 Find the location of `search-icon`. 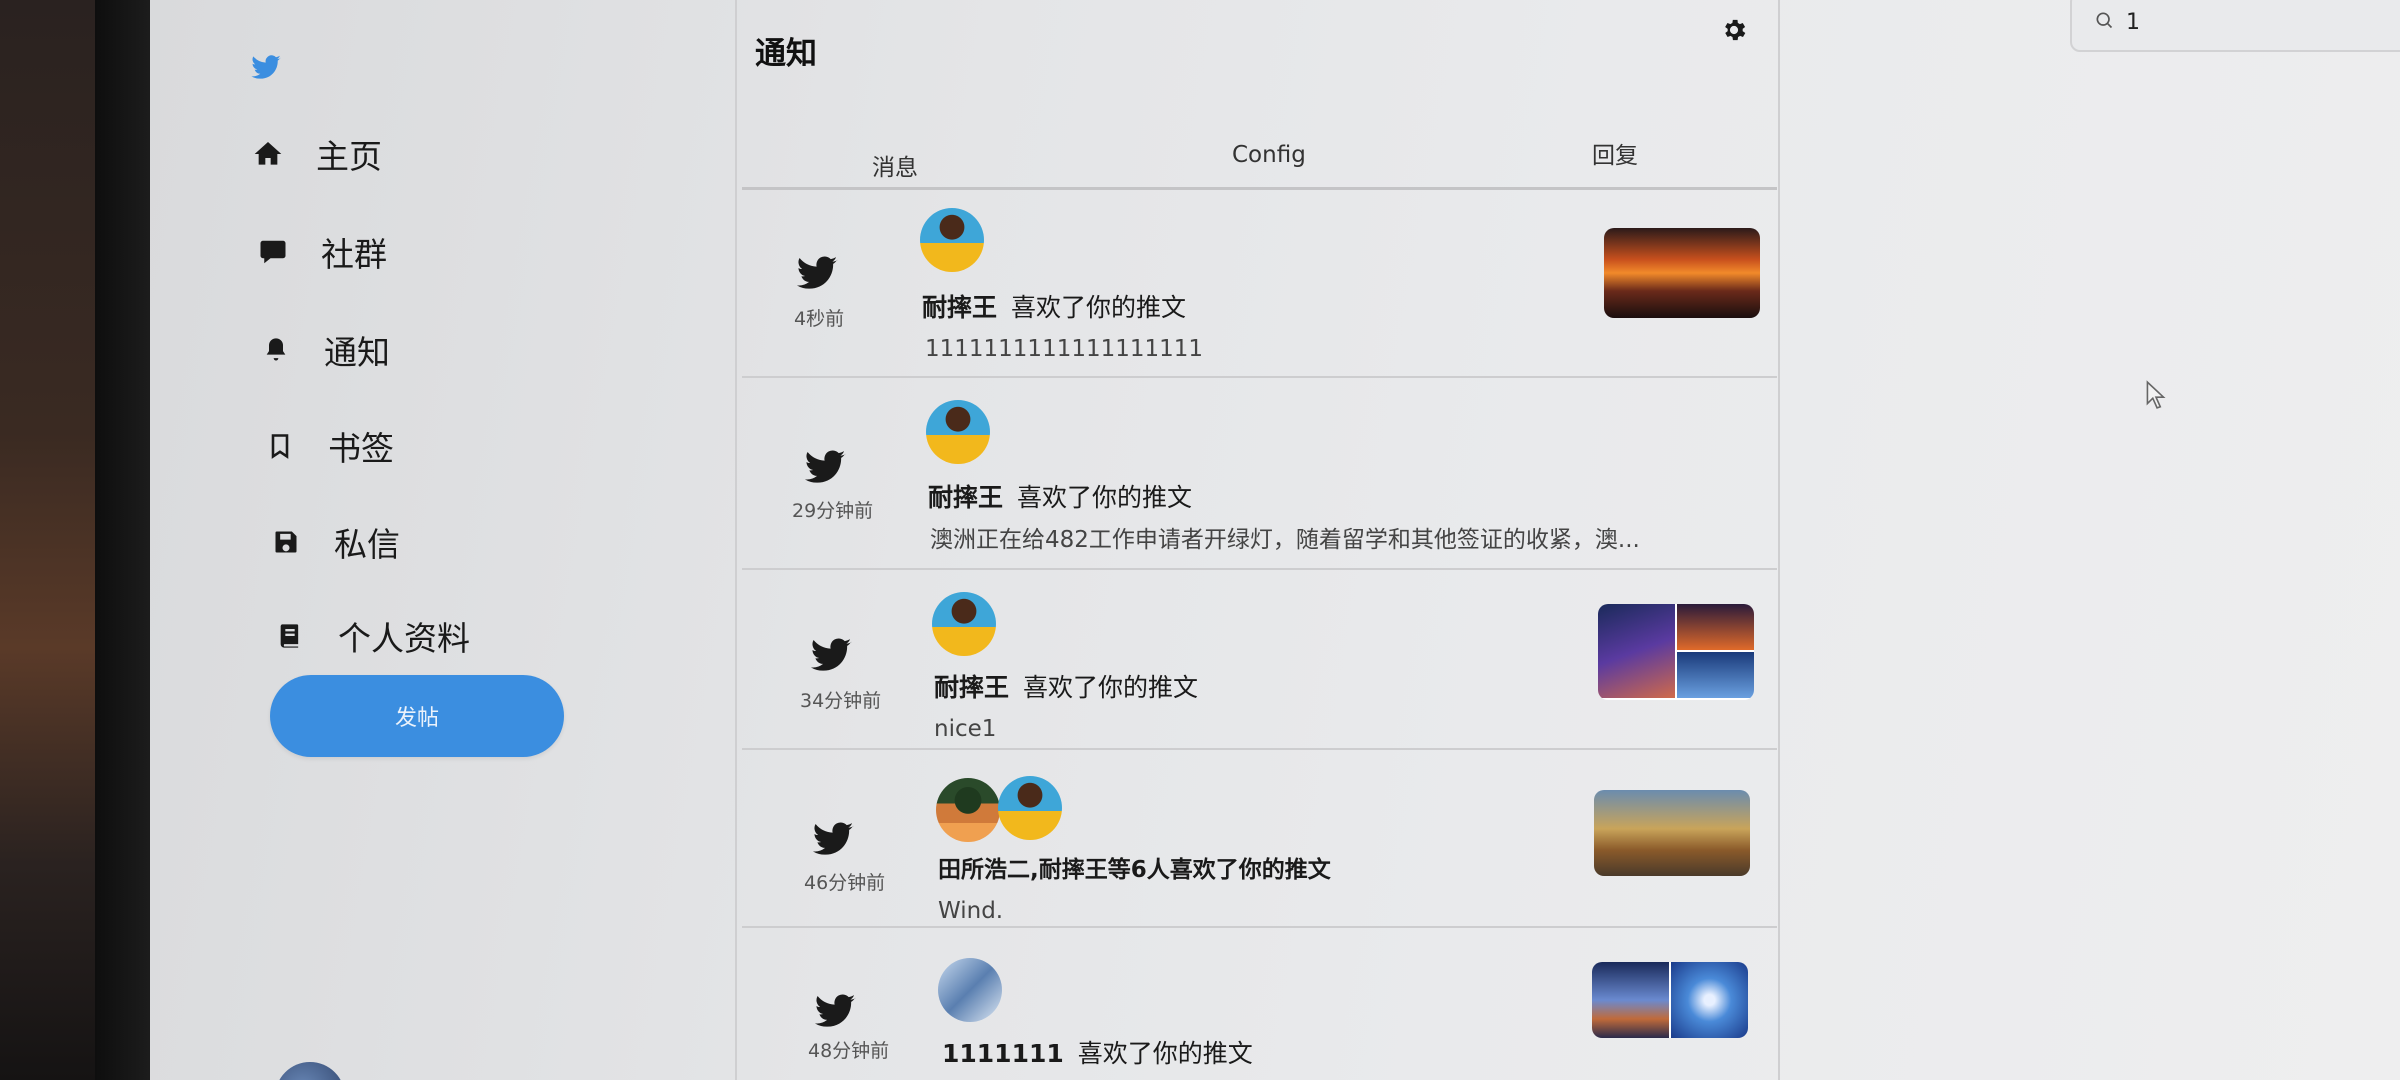

search-icon is located at coordinates (2104, 22).